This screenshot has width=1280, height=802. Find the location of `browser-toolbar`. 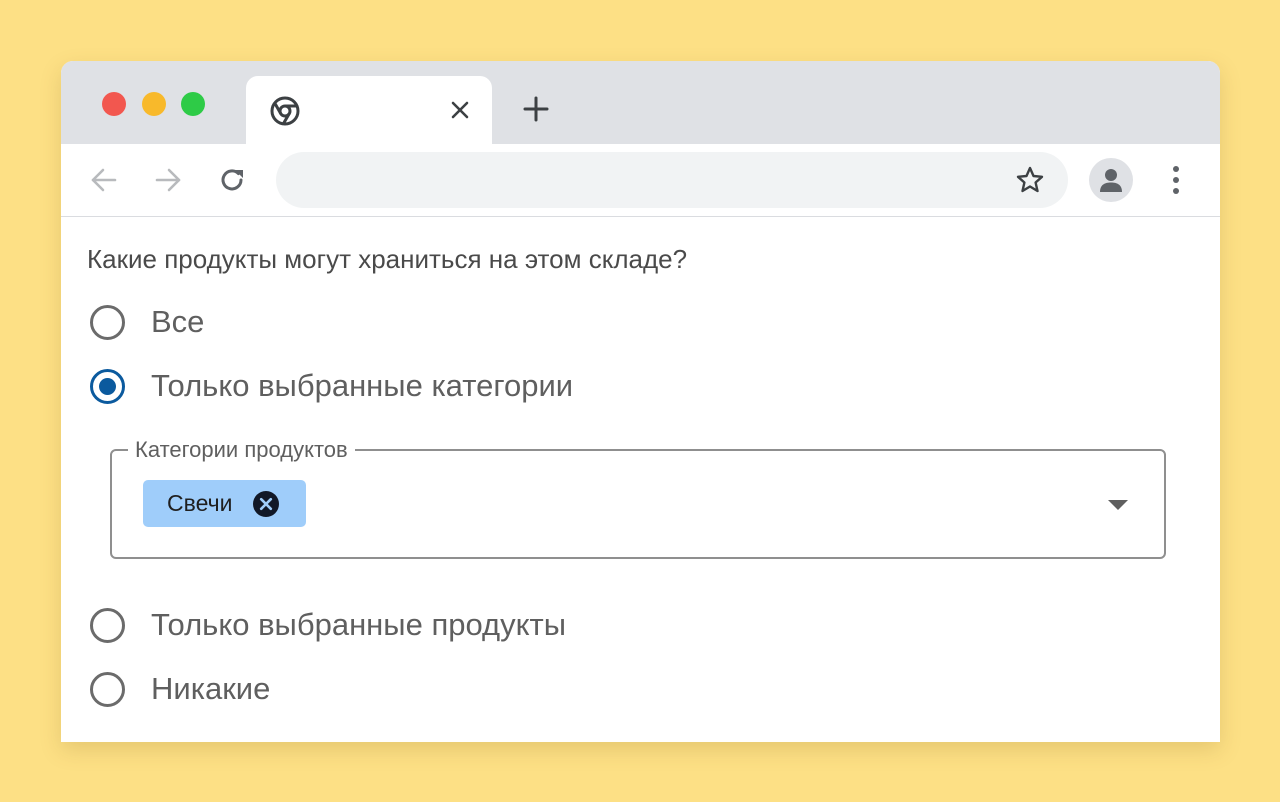

browser-toolbar is located at coordinates (640, 180).